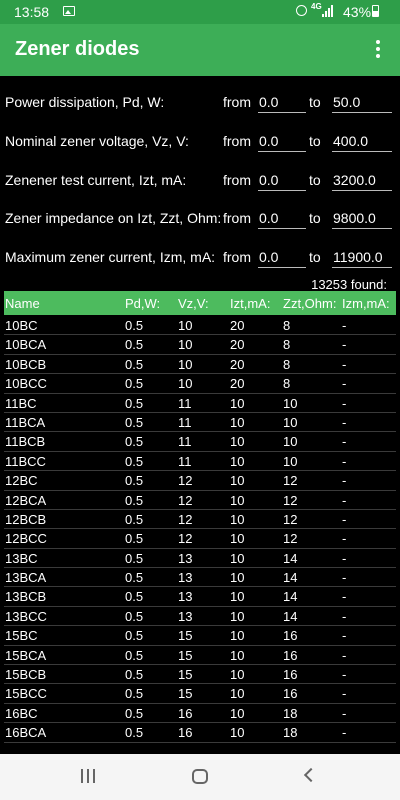 This screenshot has height=800, width=400. What do you see at coordinates (290, 558) in the screenshot?
I see `cell-zzt: 14` at bounding box center [290, 558].